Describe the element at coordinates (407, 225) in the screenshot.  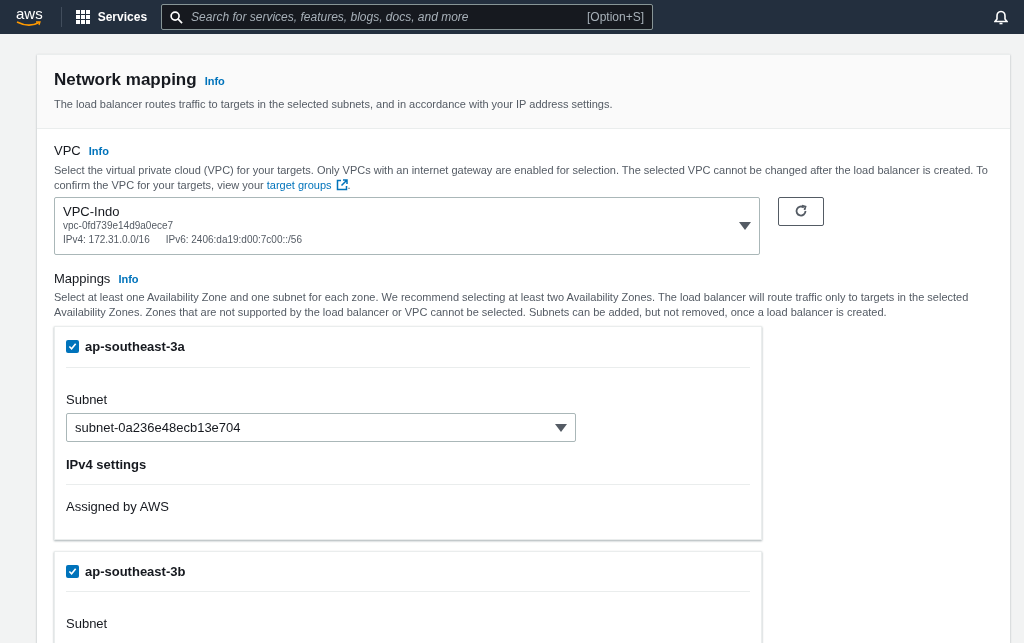
I see `vpc-select: VPC-Indo vpc-0fd739e14d9a0ece7 IPv4: 172.31.0.0/16 IPv6: 2406:da19:d00:7c00::/56` at that location.